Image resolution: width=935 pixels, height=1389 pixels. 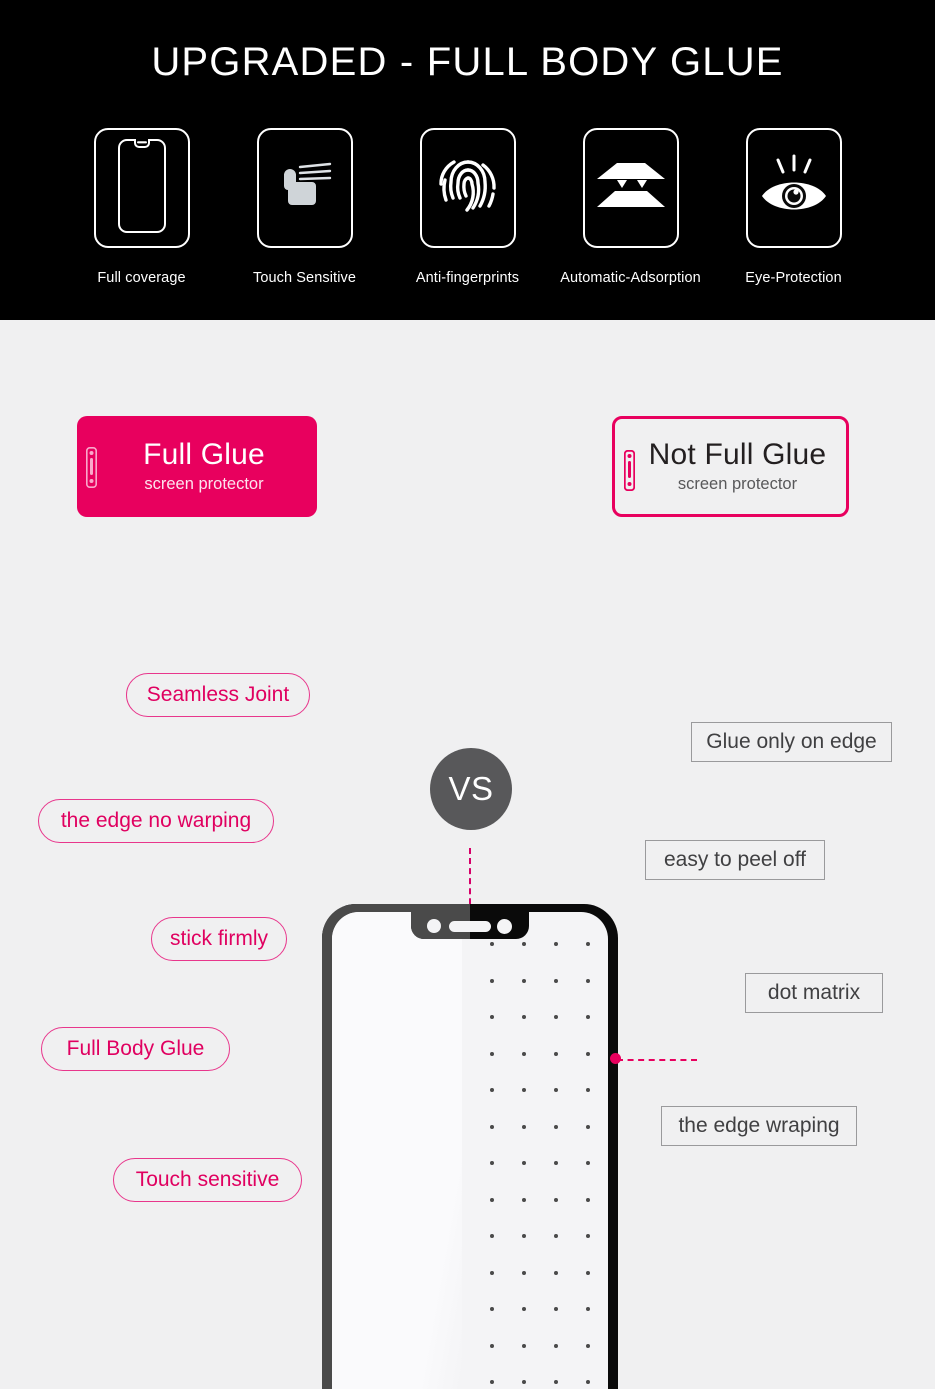 I want to click on feature-item-full-coverage: Full coverage, so click(x=141, y=207).